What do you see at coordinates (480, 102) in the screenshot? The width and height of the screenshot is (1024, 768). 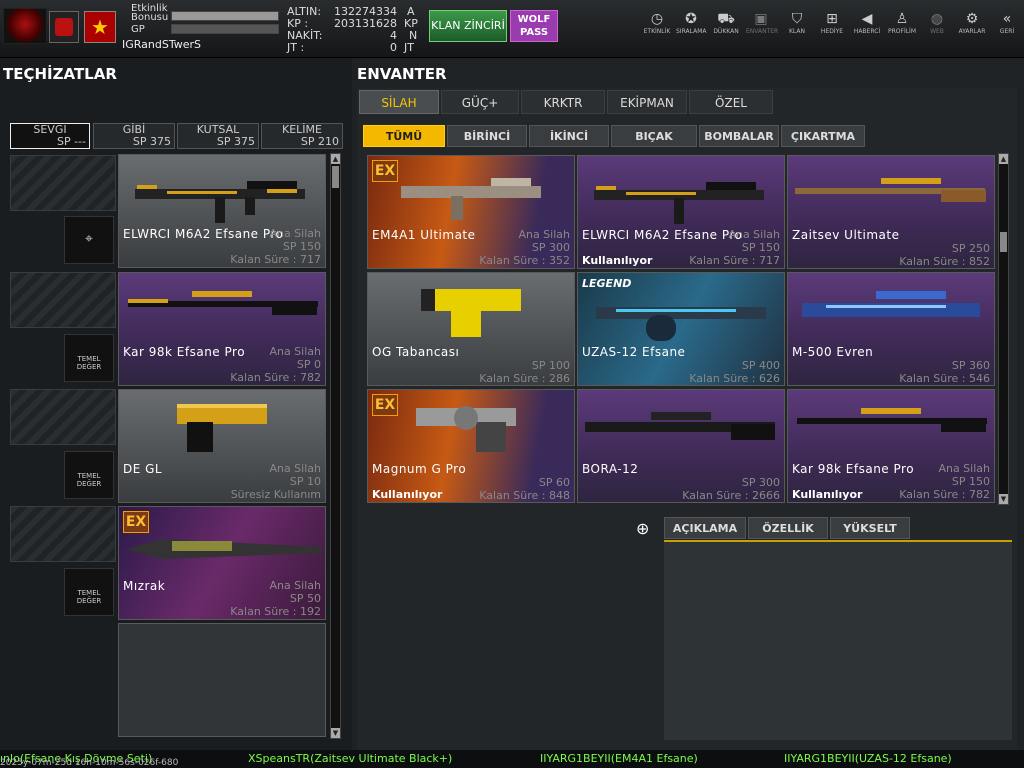 I see `tab-guc: GÜÇ+` at bounding box center [480, 102].